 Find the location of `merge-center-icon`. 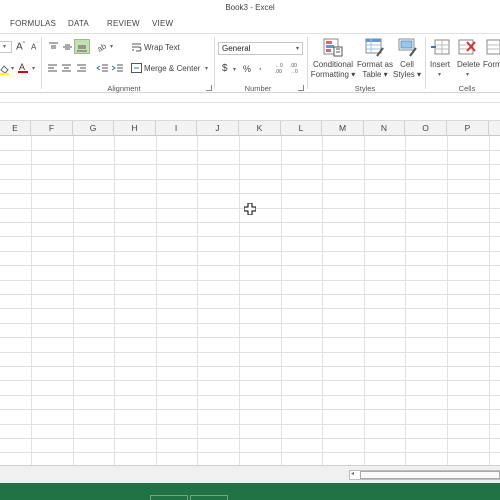

merge-center-icon is located at coordinates (136, 68).